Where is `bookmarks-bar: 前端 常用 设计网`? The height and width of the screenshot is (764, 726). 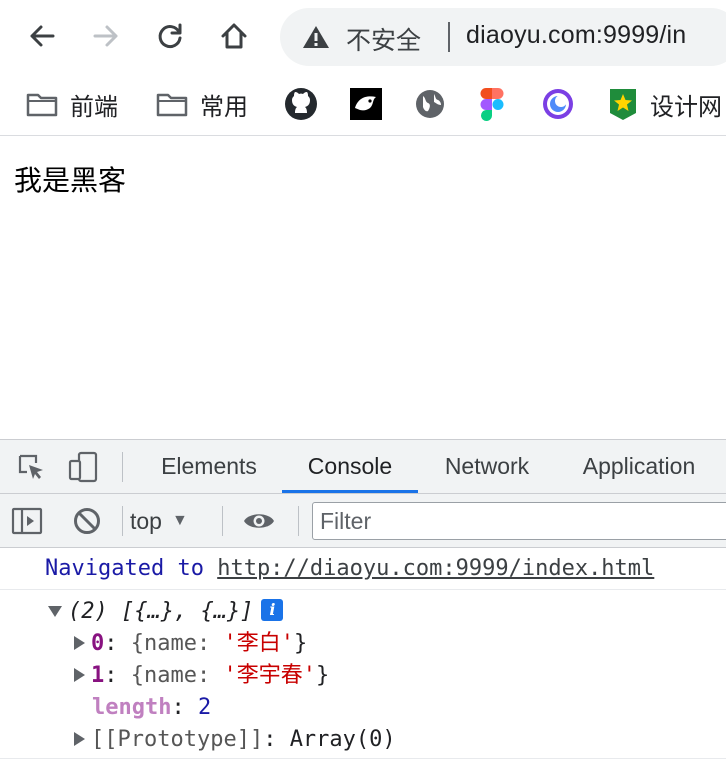
bookmarks-bar: 前端 常用 设计网 is located at coordinates (363, 104).